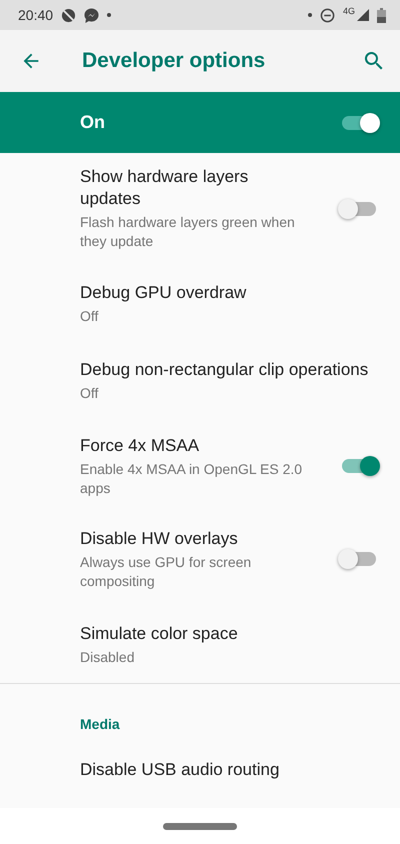 This screenshot has width=400, height=844. I want to click on battery-icon, so click(381, 15).